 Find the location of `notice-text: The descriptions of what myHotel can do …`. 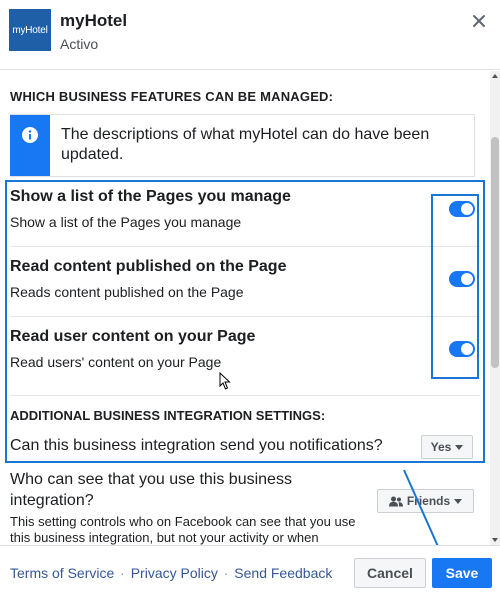

notice-text: The descriptions of what myHotel can do … is located at coordinates (245, 144).